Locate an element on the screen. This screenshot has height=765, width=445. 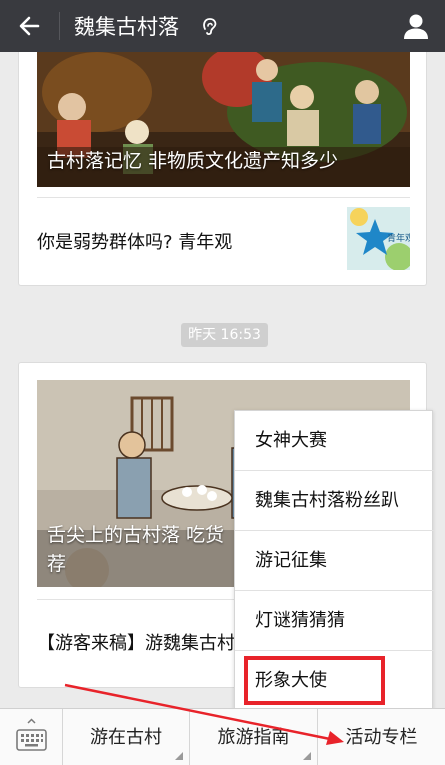
keyboard-toggle-button is located at coordinates (31, 737).